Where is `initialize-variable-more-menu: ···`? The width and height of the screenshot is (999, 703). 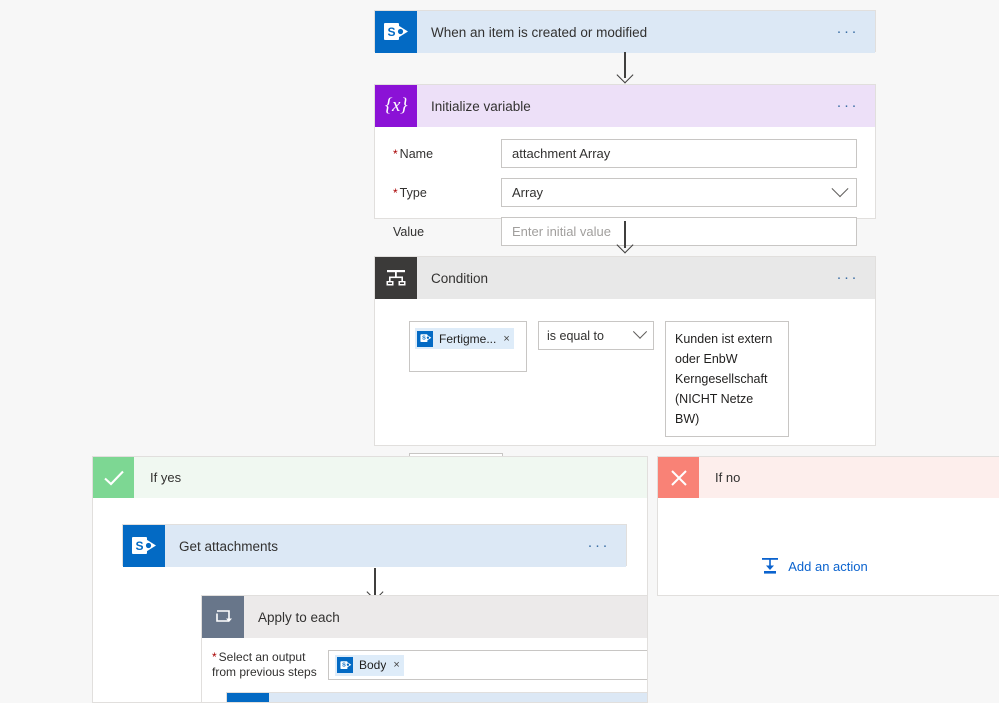 initialize-variable-more-menu: ··· is located at coordinates (848, 105).